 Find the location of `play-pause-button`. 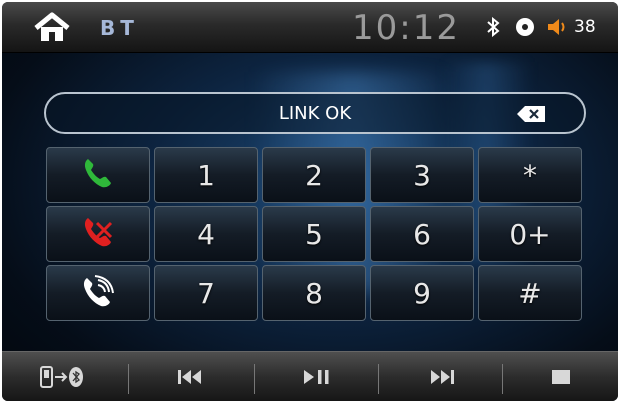

play-pause-button is located at coordinates (317, 376).